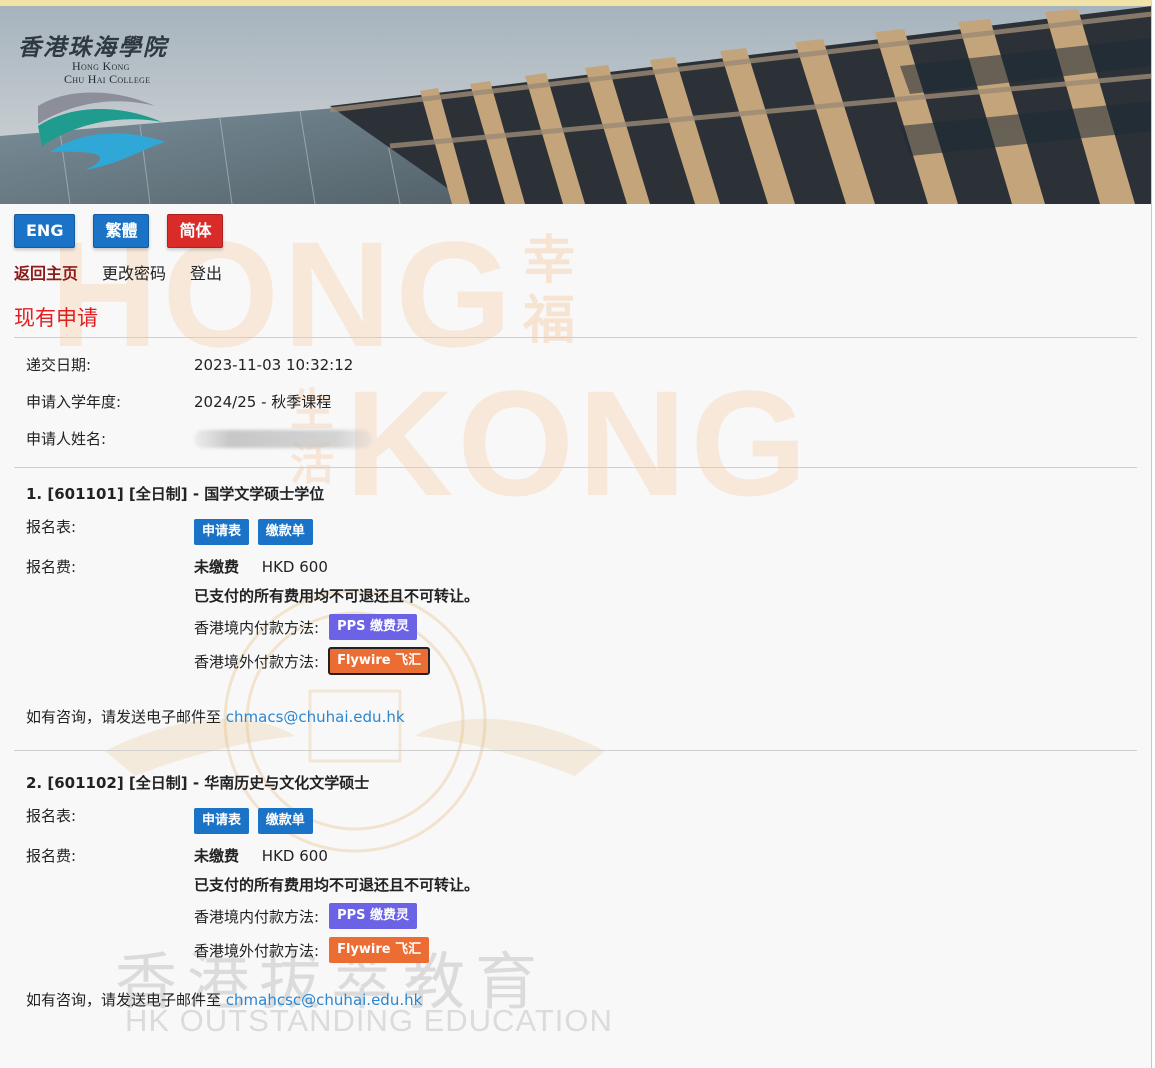 The image size is (1155, 1068). I want to click on contact-email-link: chmahcsc@chuhai.edu.hk, so click(324, 1000).